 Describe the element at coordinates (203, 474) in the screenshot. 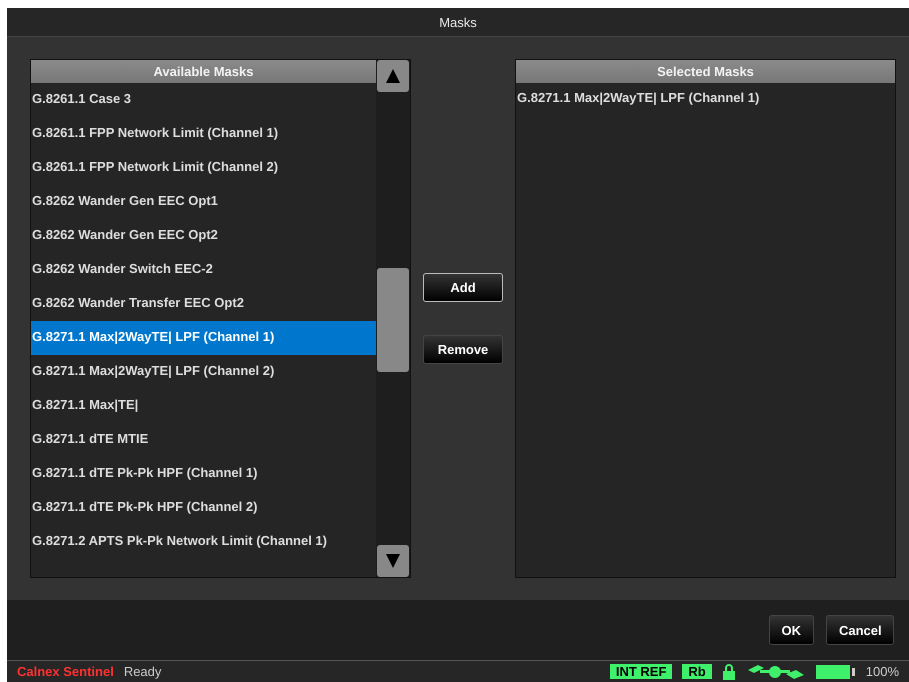

I see `list-item: G.8271.1 dTE Pk-Pk HPF (Channel 1)` at that location.